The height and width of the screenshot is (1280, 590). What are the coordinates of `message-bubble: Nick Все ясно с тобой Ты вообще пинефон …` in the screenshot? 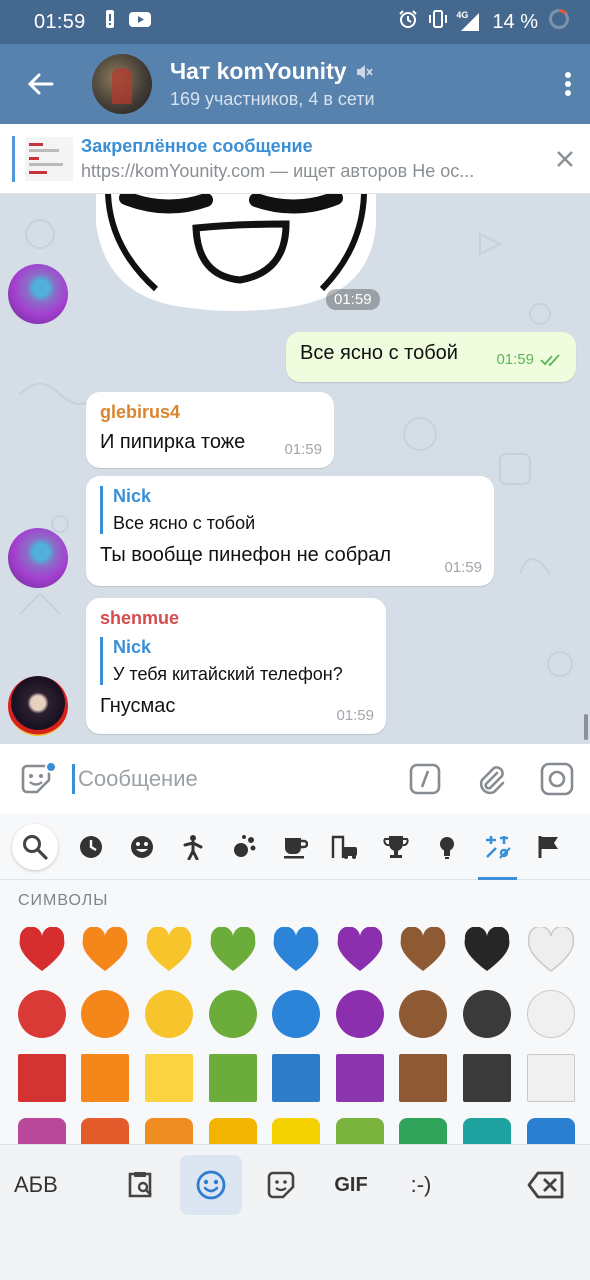 It's located at (290, 531).